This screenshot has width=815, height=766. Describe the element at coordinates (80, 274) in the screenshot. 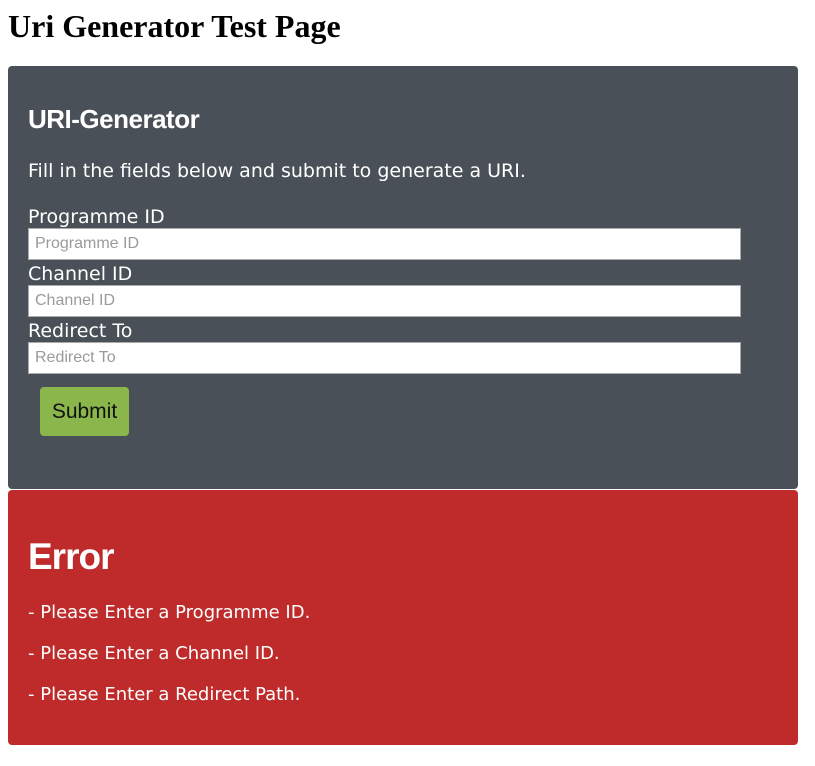

I see `channel-id-label: Channel ID` at that location.